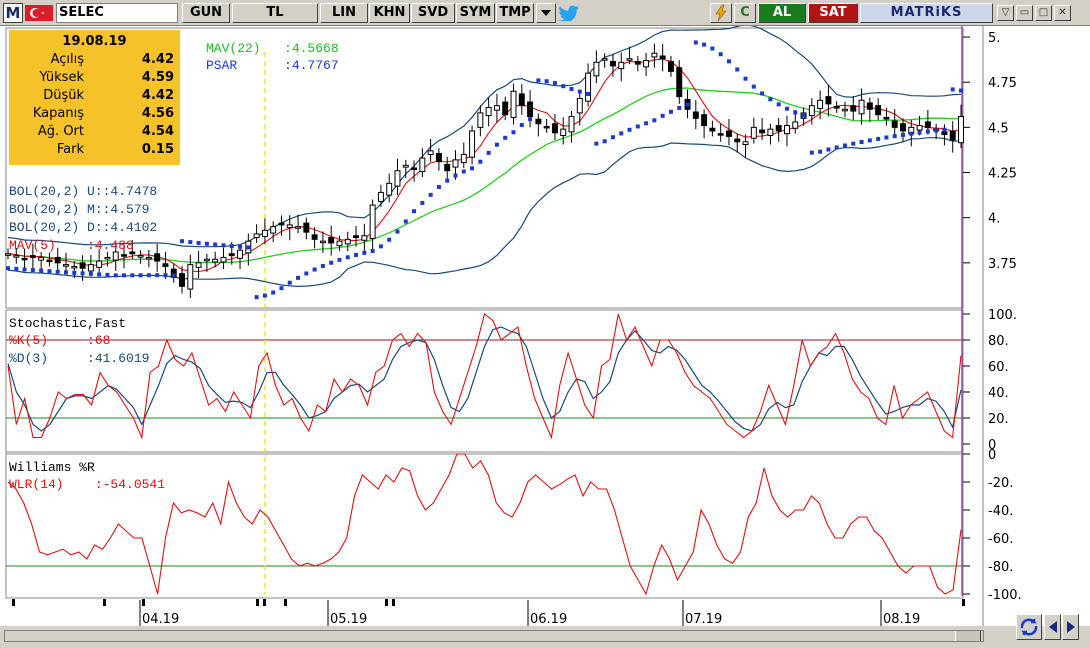  I want to click on khn-button: KHN, so click(389, 13).